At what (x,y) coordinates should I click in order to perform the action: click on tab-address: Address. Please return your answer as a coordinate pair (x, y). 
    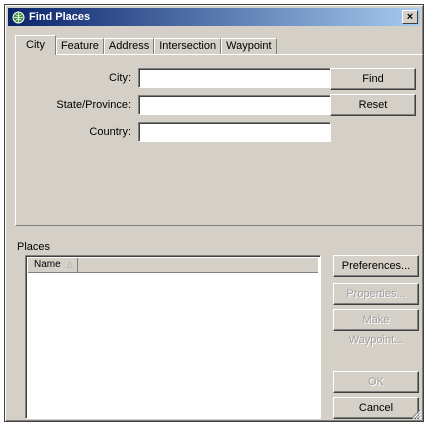
    Looking at the image, I should click on (129, 46).